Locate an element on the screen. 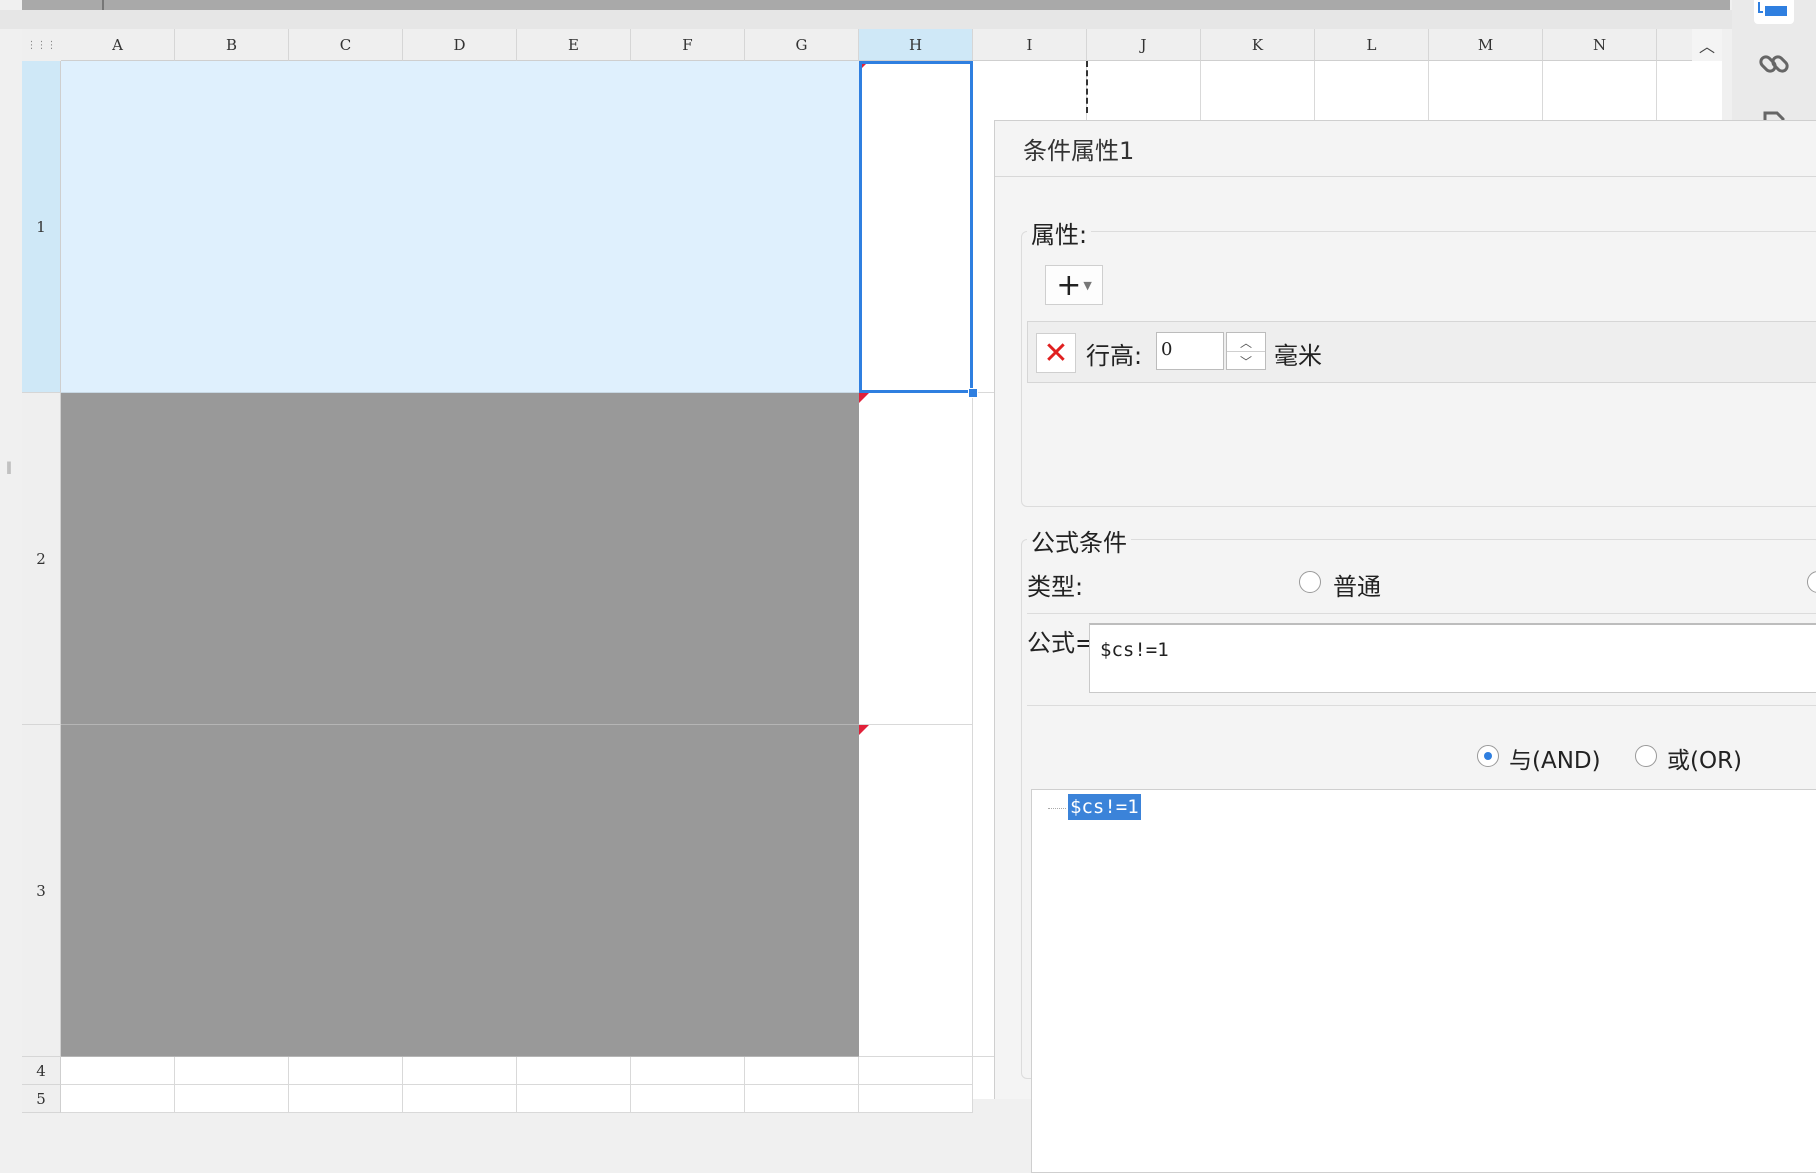 The width and height of the screenshot is (1816, 1173). merged-cell-a3-g3 is located at coordinates (460, 891).